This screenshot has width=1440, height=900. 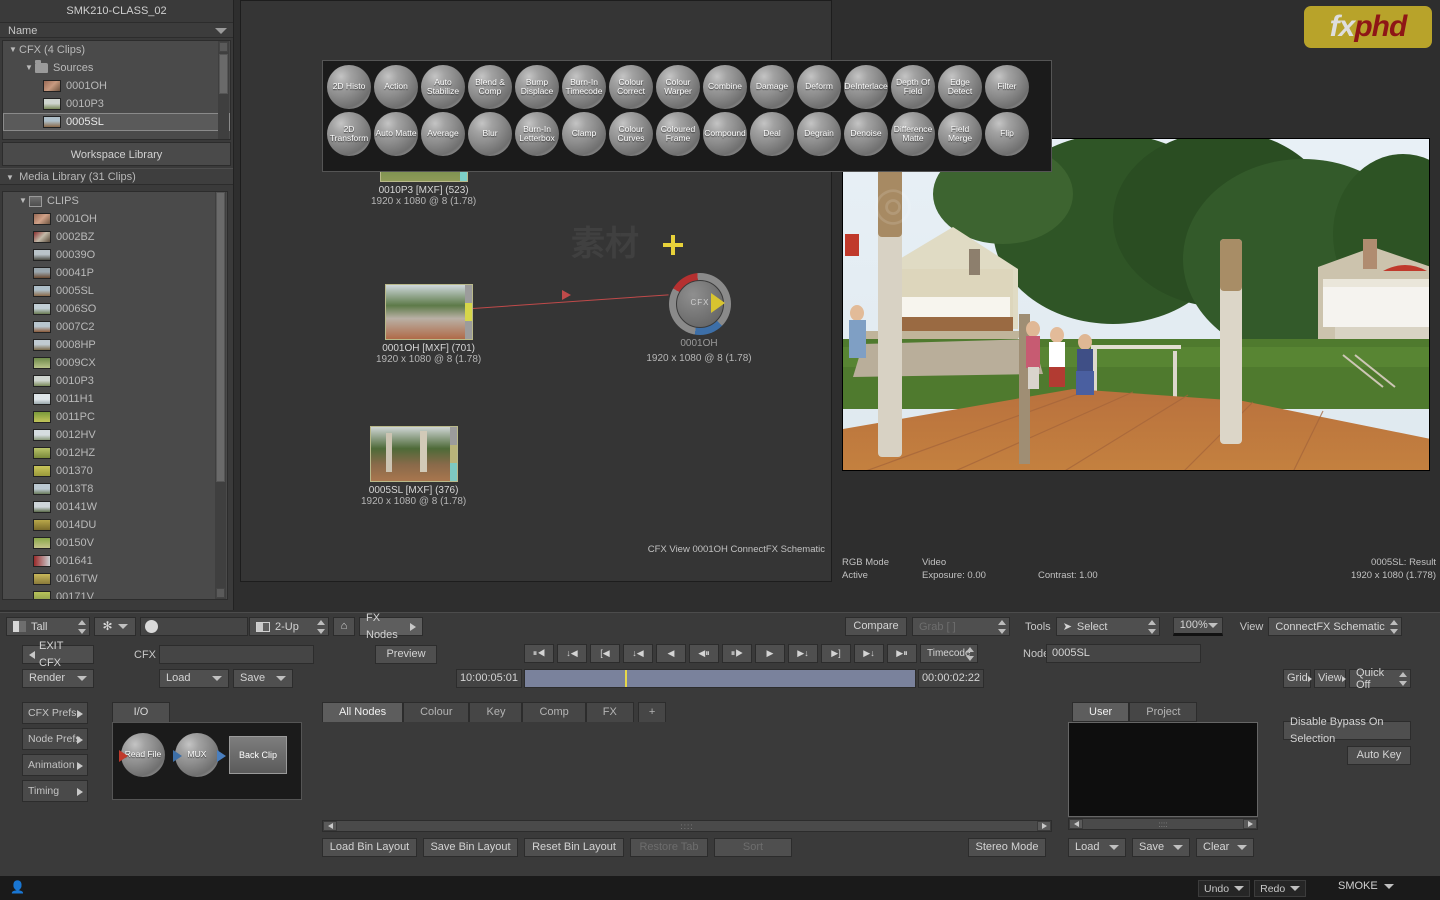 What do you see at coordinates (115, 237) in the screenshot?
I see `media-clip-row: 0002BZ` at bounding box center [115, 237].